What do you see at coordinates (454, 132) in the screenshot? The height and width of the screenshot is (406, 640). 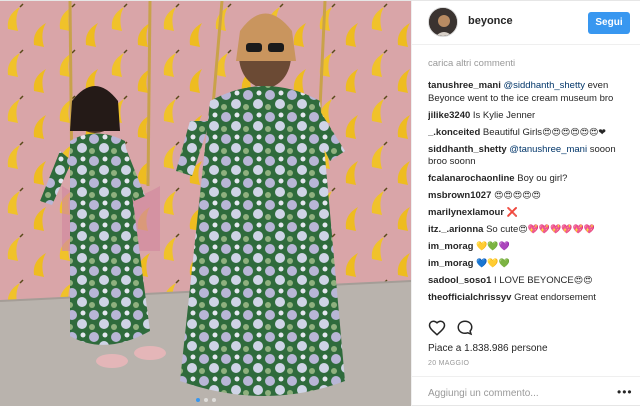 I see `comment-username: _.konceited` at bounding box center [454, 132].